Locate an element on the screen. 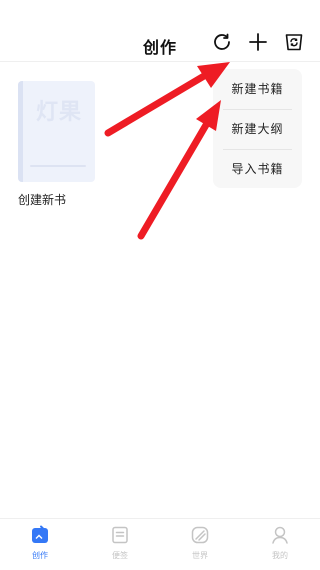 The height and width of the screenshot is (570, 320). bottom-tab-bar: 创作 便签 世界 我的 is located at coordinates (160, 544).